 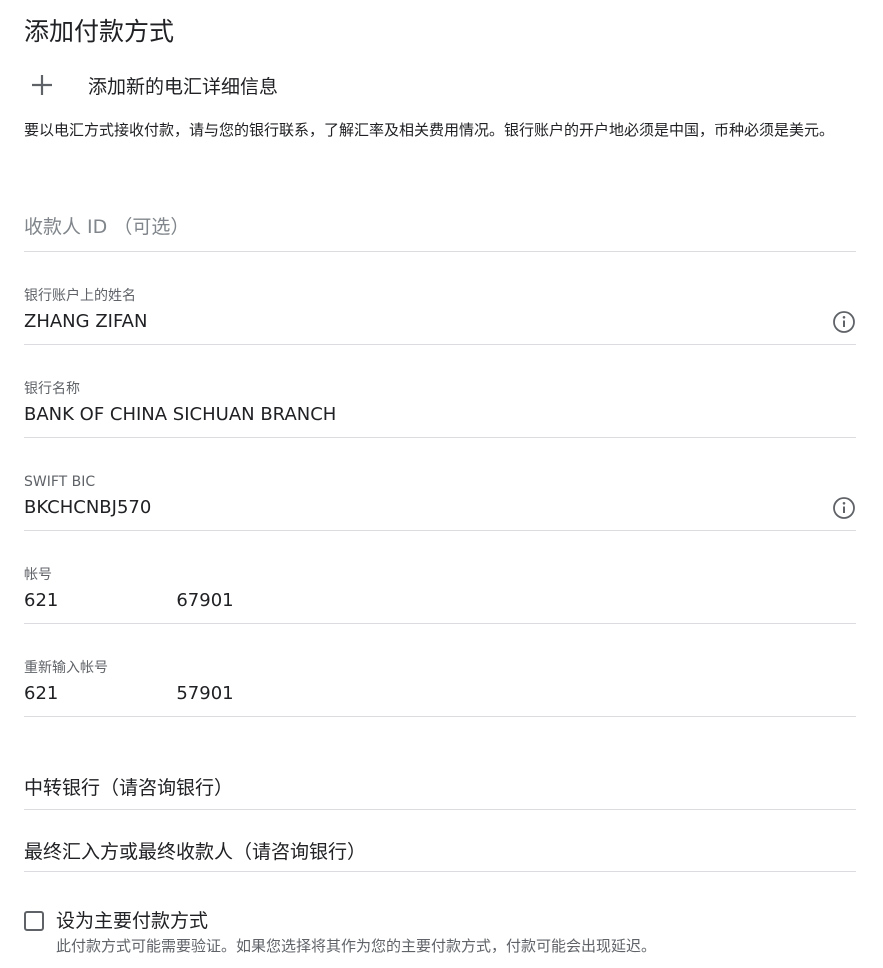 I want to click on account-number-label: 帐号, so click(x=38, y=575).